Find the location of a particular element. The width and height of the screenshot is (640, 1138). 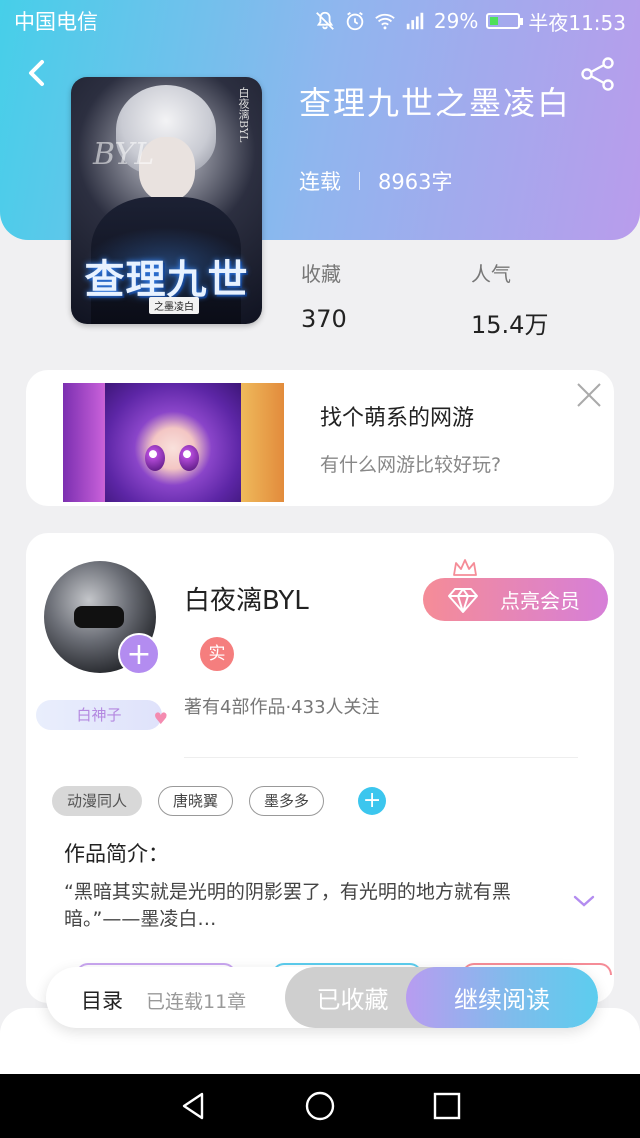

toc-button: 目录 is located at coordinates (102, 1000).